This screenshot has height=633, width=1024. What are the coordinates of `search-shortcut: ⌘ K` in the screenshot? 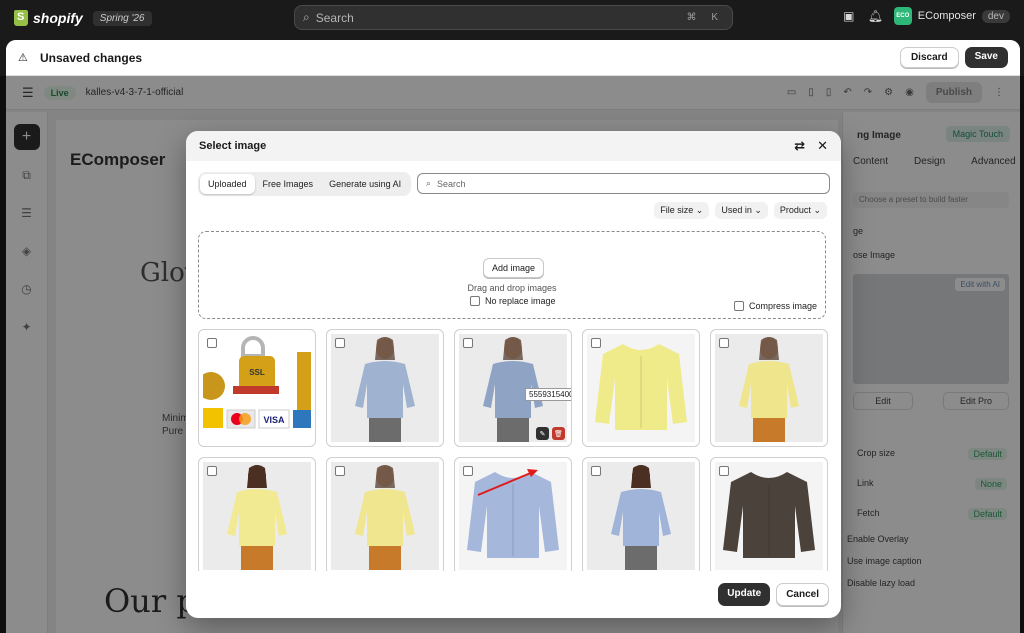 It's located at (705, 17).